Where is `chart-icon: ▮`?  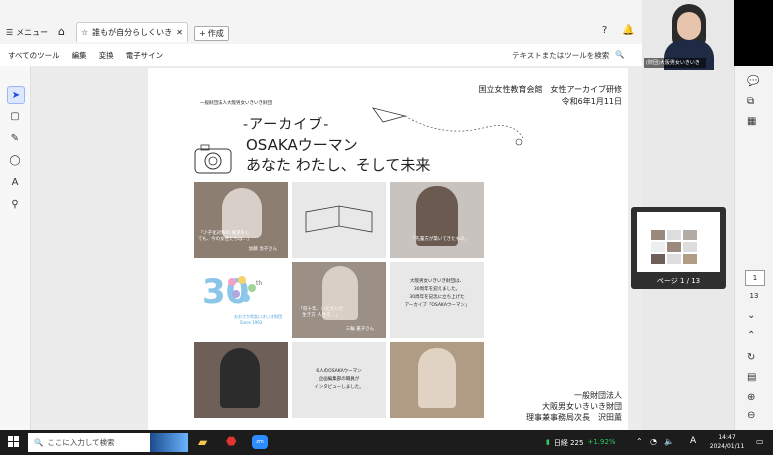
chart-icon: ▮ is located at coordinates (548, 442).